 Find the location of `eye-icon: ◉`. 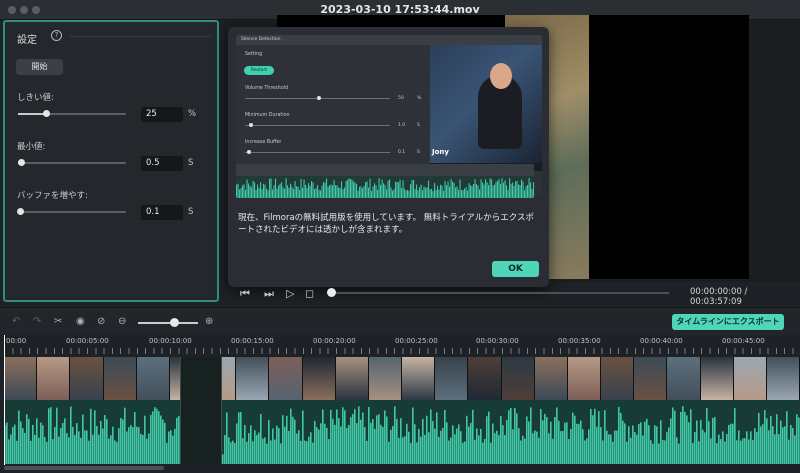

eye-icon: ◉ is located at coordinates (80, 321).